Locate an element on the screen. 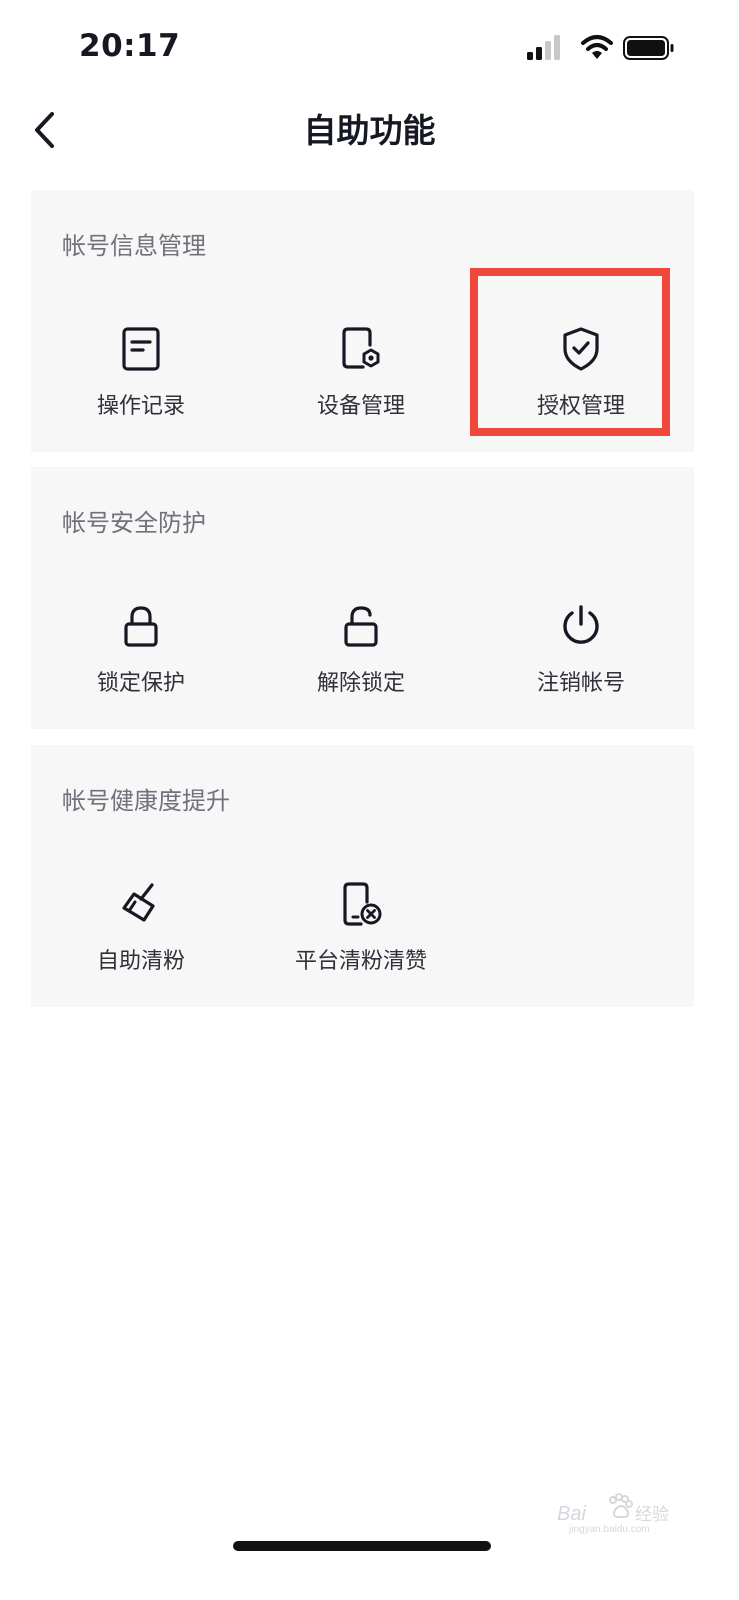 Image resolution: width=739 pixels, height=1600 pixels. status-icons is located at coordinates (602, 48).